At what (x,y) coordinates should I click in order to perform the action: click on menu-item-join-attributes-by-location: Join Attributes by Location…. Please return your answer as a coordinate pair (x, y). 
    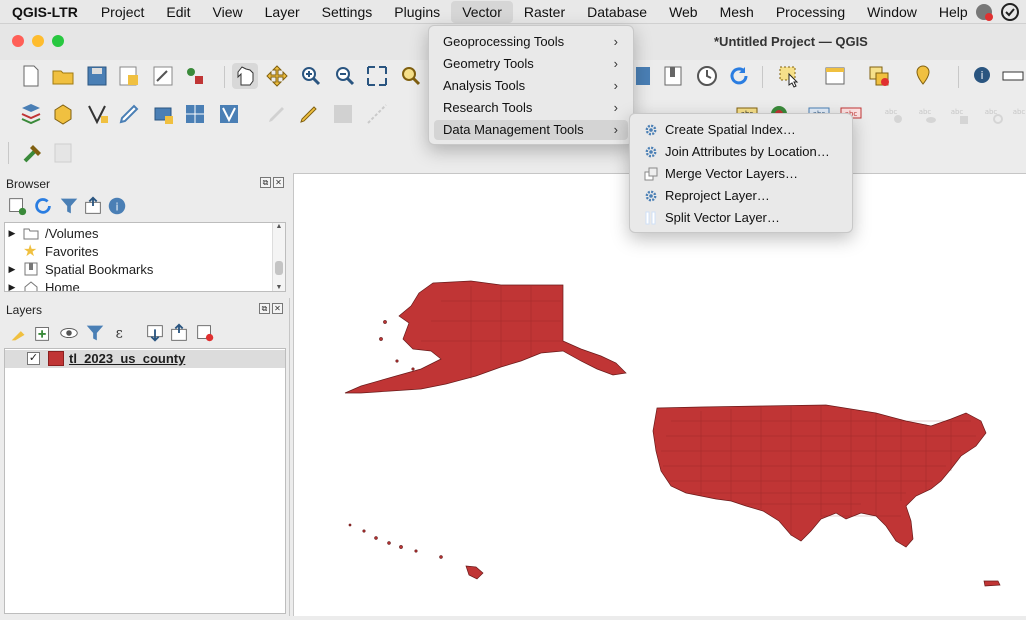
    Looking at the image, I should click on (741, 152).